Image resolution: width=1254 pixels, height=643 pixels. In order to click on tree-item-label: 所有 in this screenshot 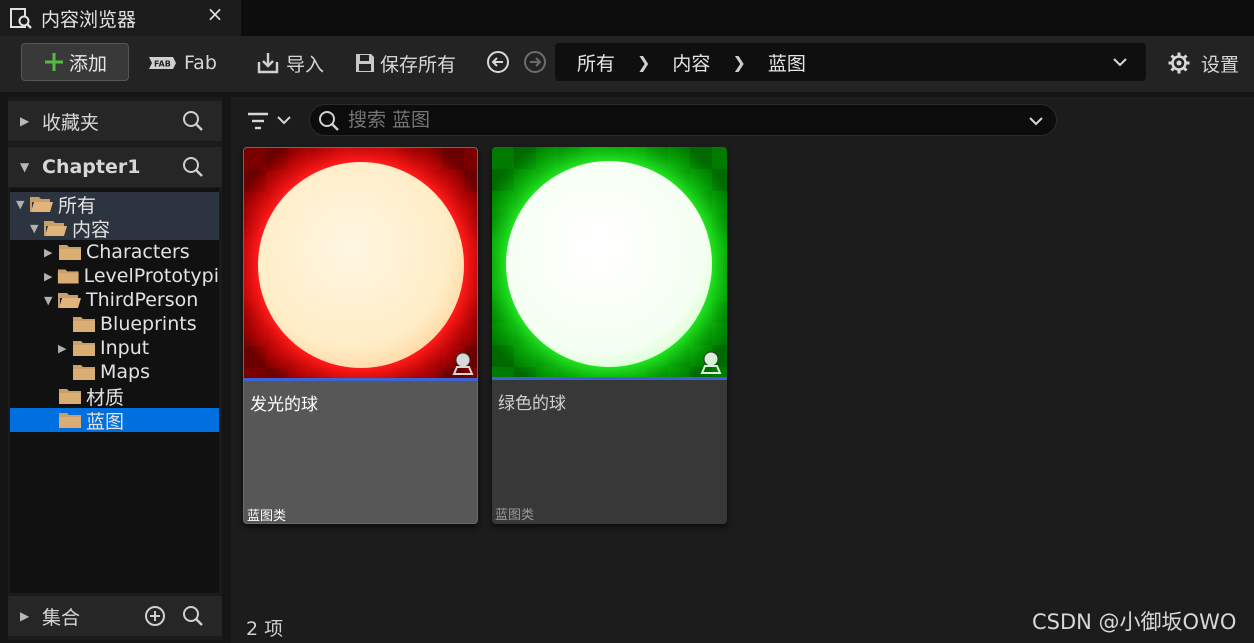, I will do `click(77, 205)`.